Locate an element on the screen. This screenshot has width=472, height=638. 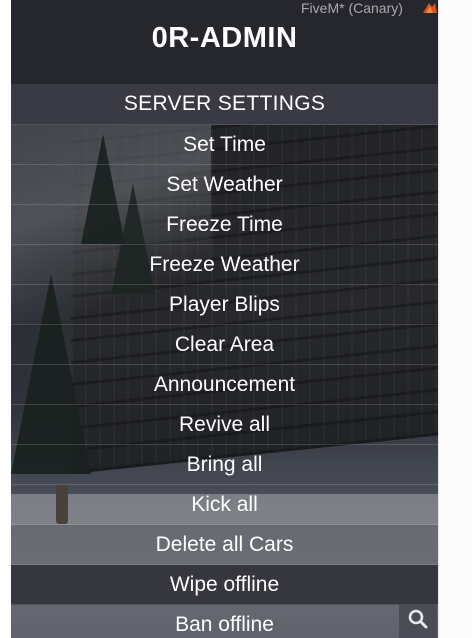
menu-item-announcement: Announcement is located at coordinates (224, 385).